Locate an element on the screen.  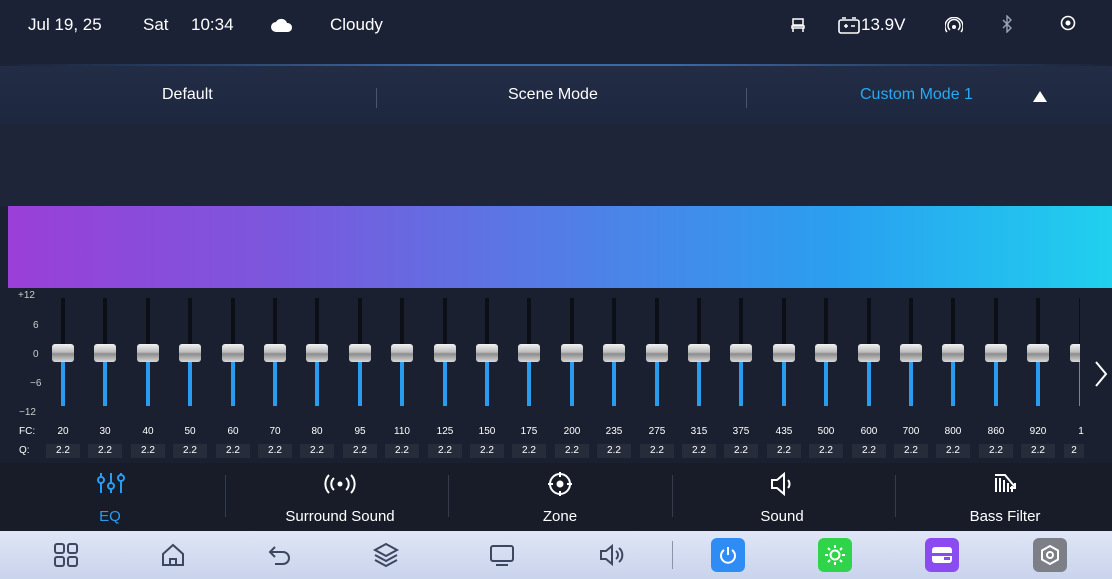
brightness-button is located at coordinates (835, 555).